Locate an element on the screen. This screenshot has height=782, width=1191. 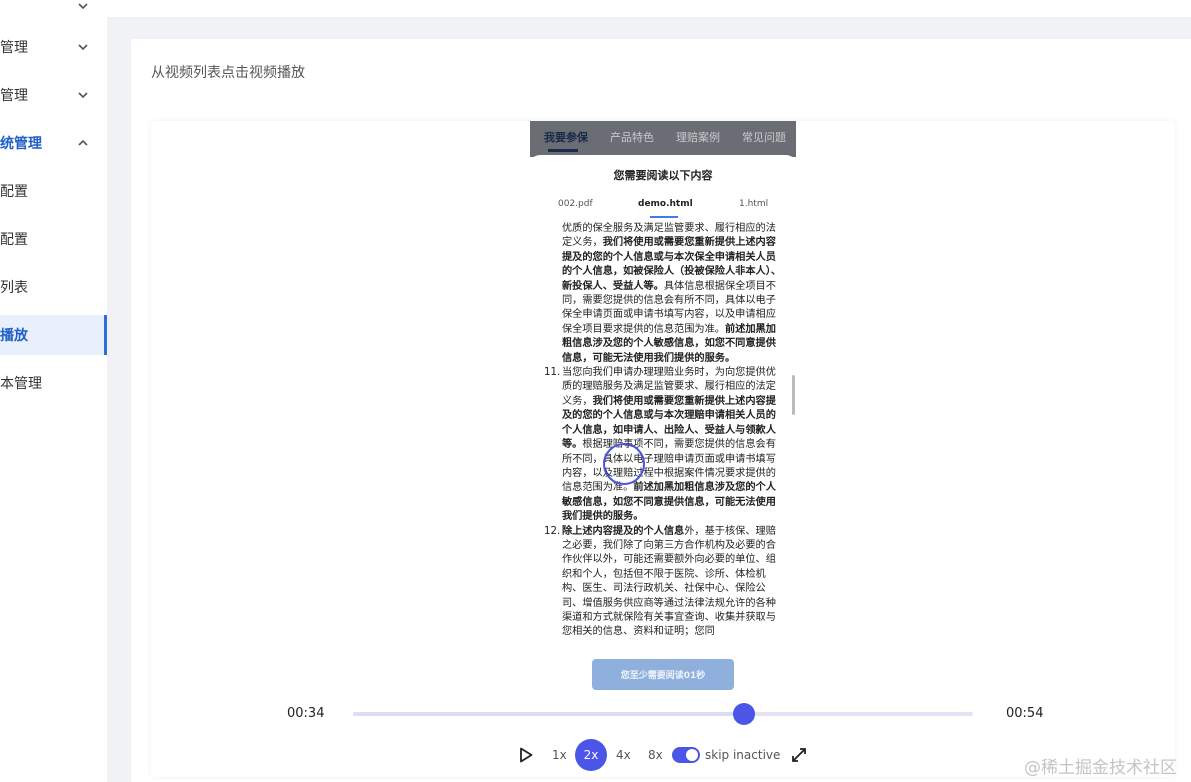
sidebar-subitem-playback: 播放 is located at coordinates (53, 335).